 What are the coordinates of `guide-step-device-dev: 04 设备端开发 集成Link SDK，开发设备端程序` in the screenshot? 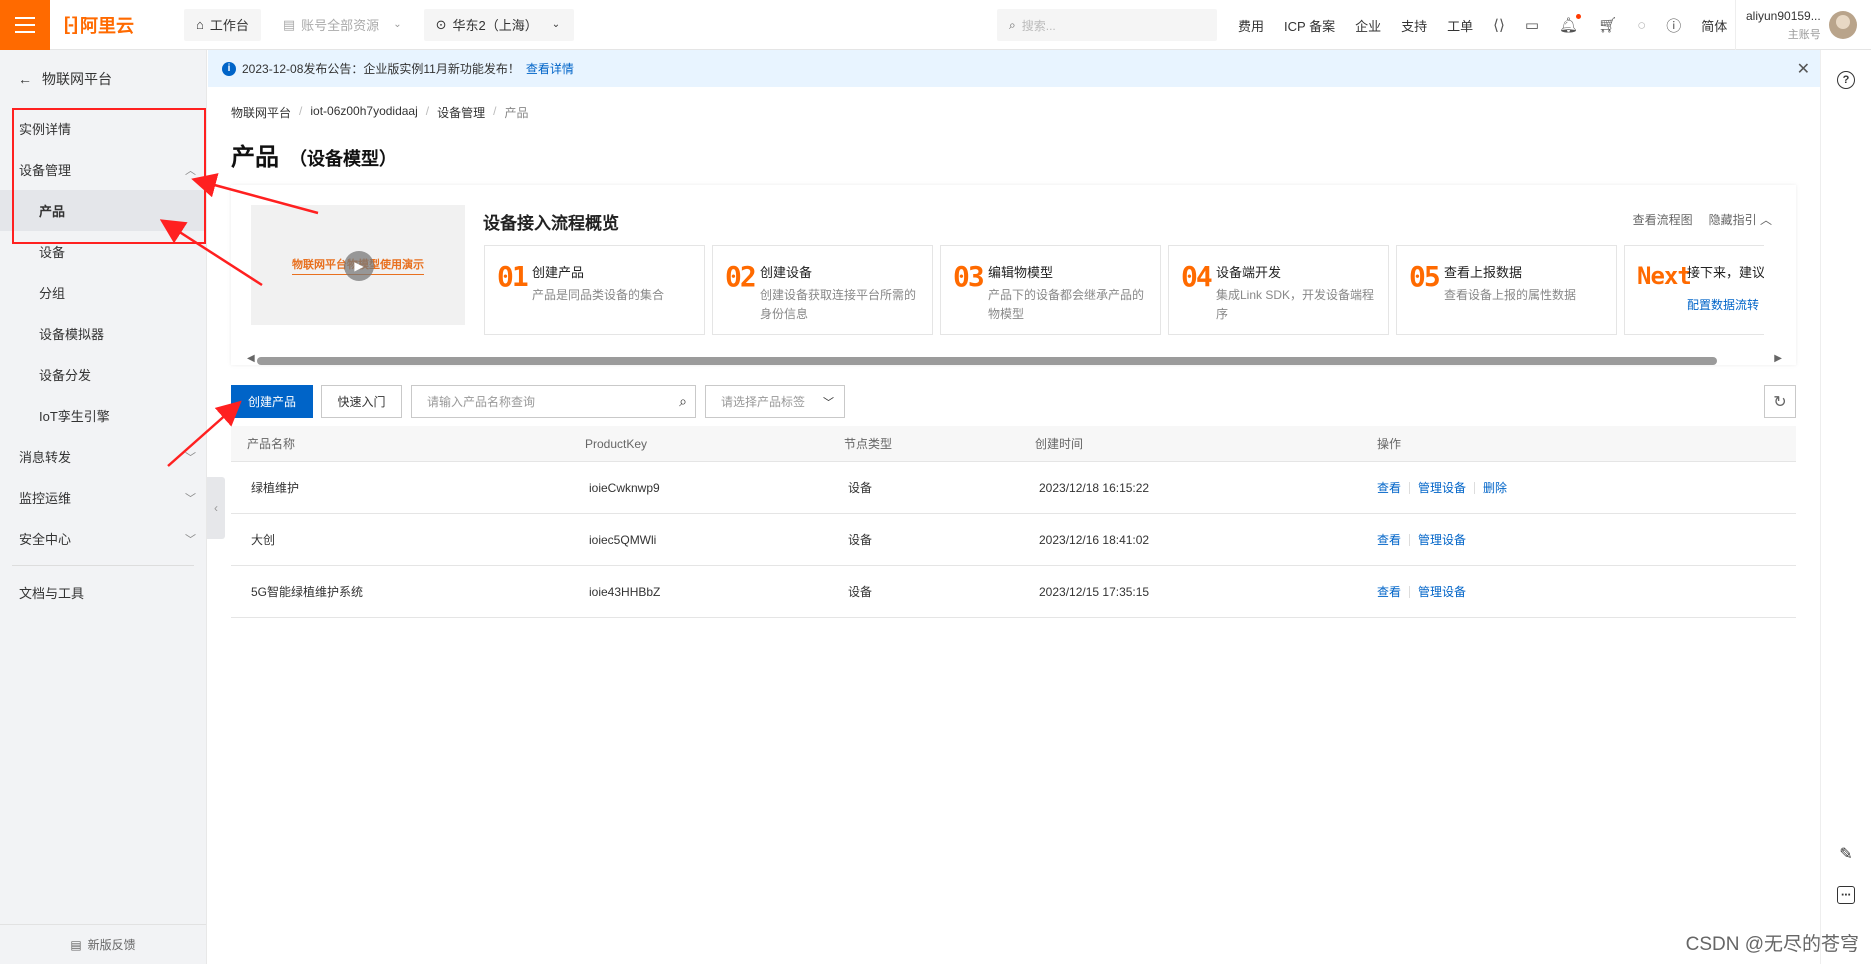 It's located at (1278, 290).